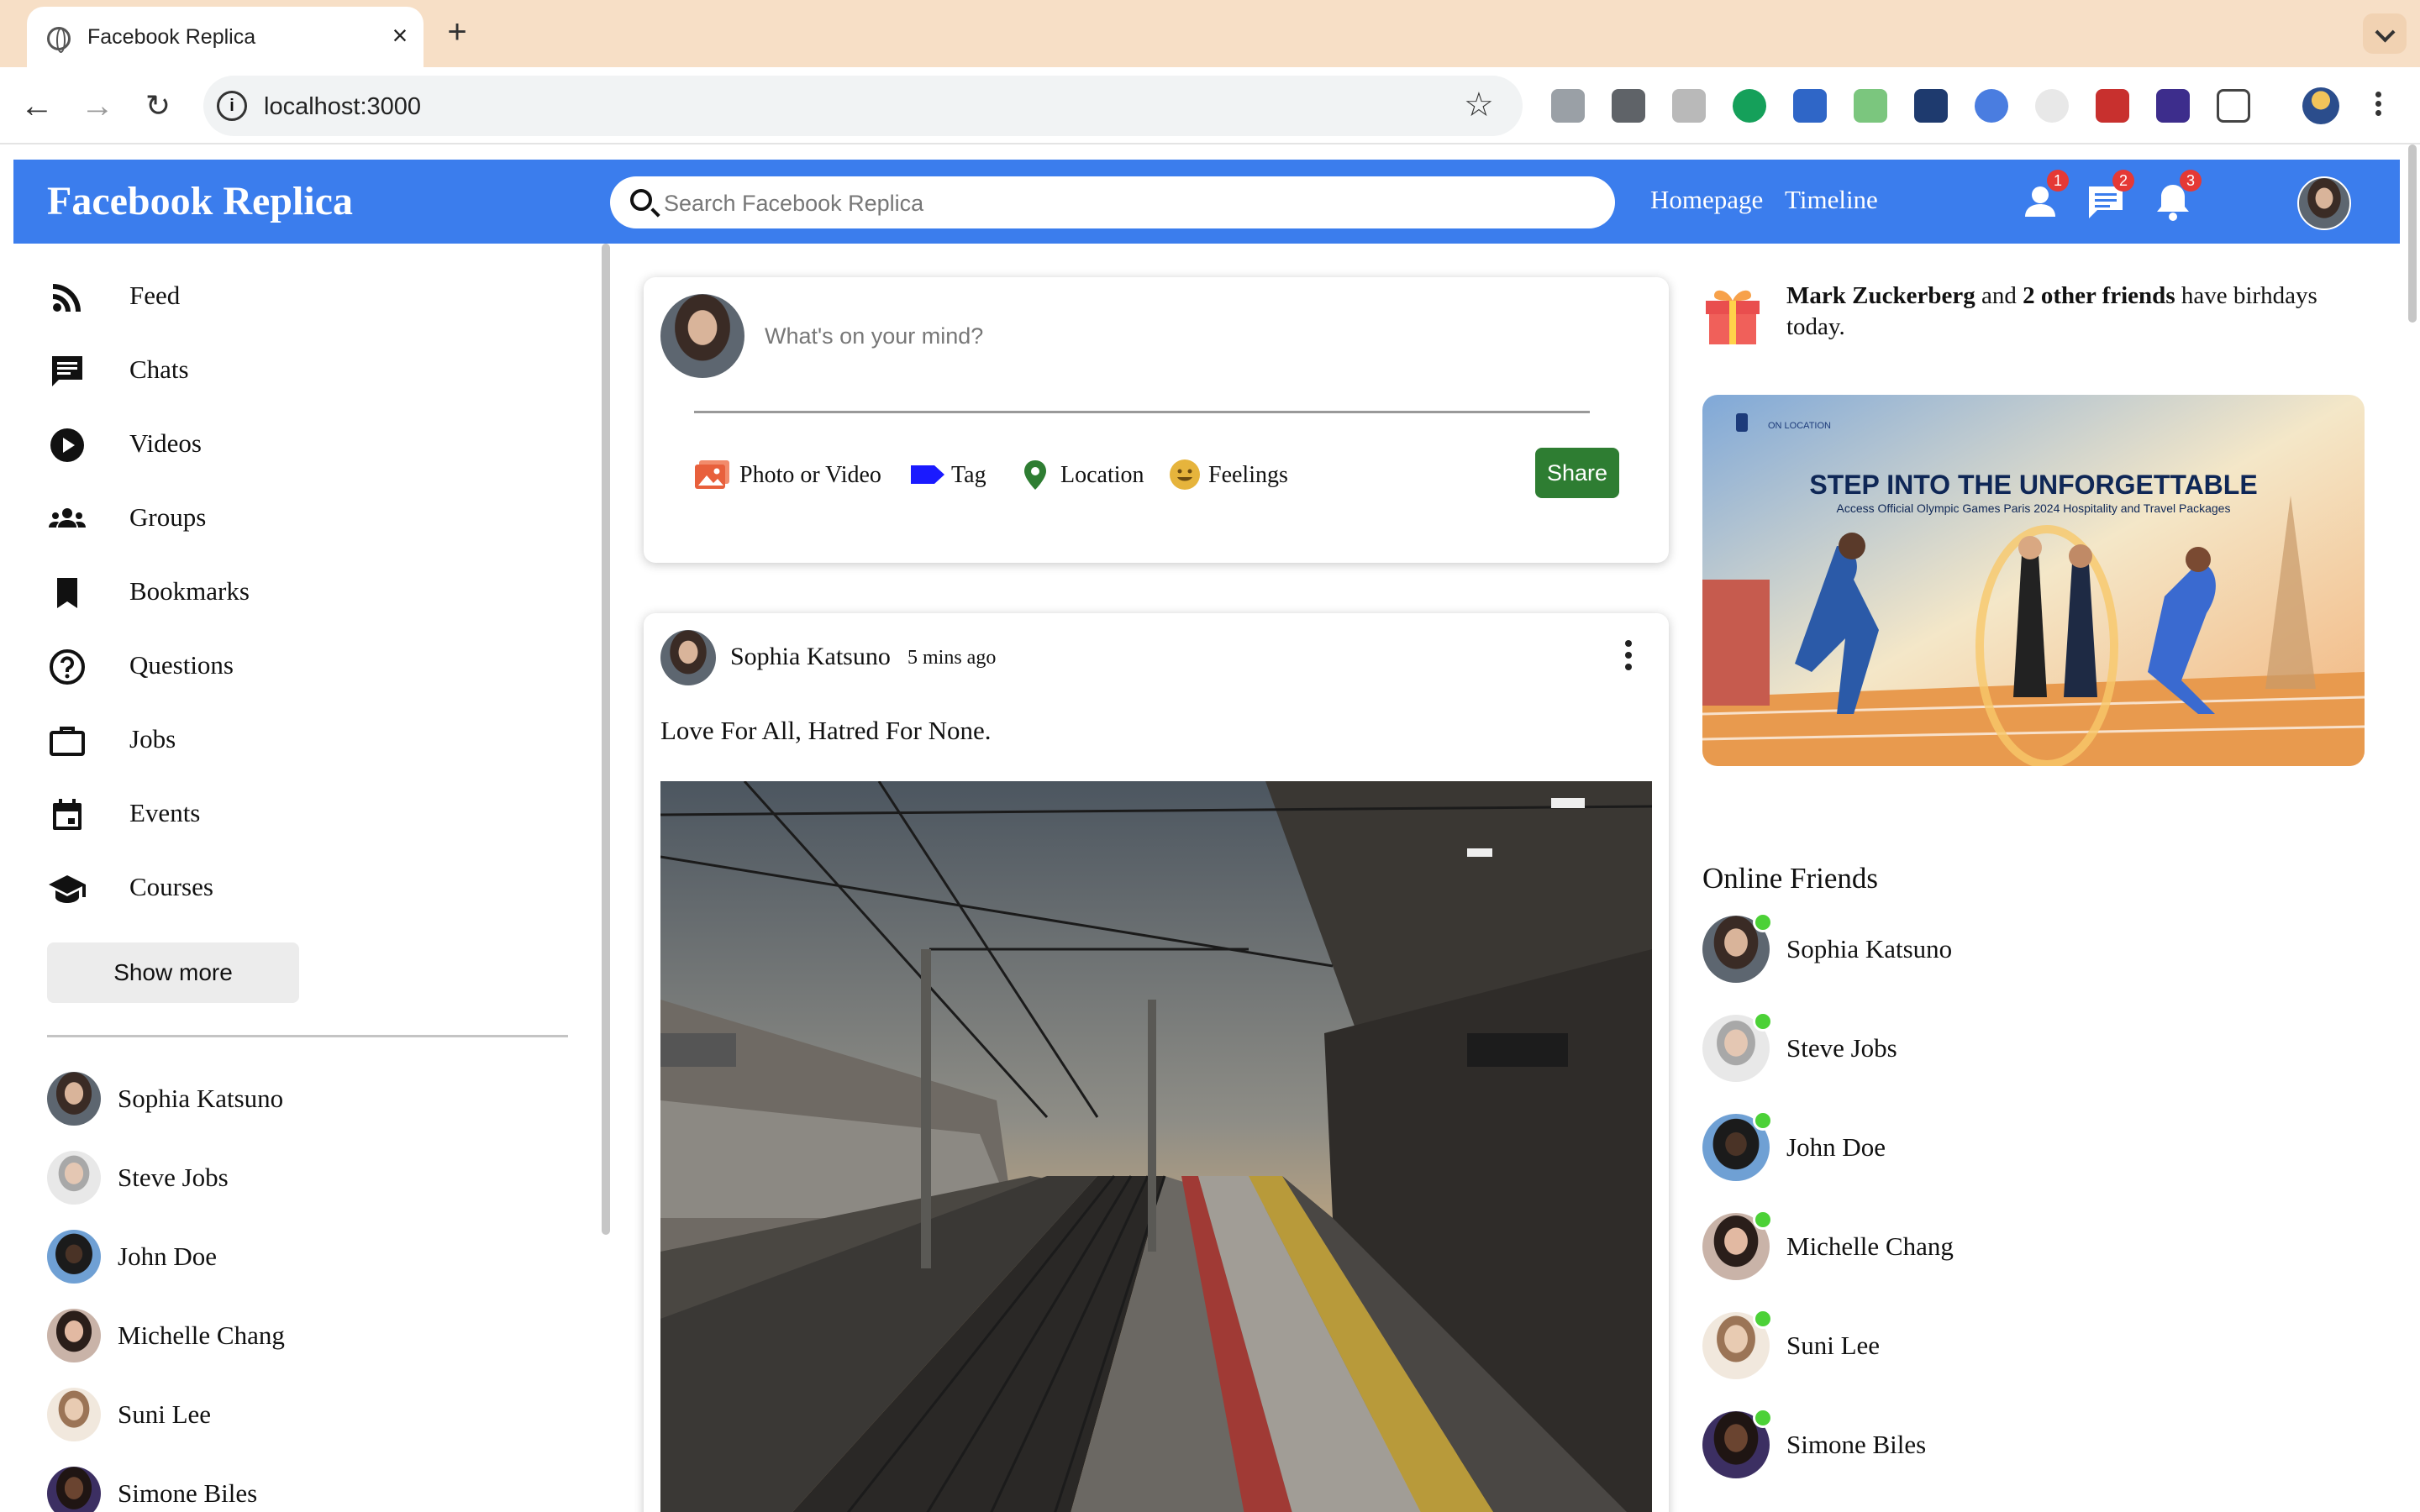  What do you see at coordinates (299, 1335) in the screenshot?
I see `sidebar-friend: Michelle Chang` at bounding box center [299, 1335].